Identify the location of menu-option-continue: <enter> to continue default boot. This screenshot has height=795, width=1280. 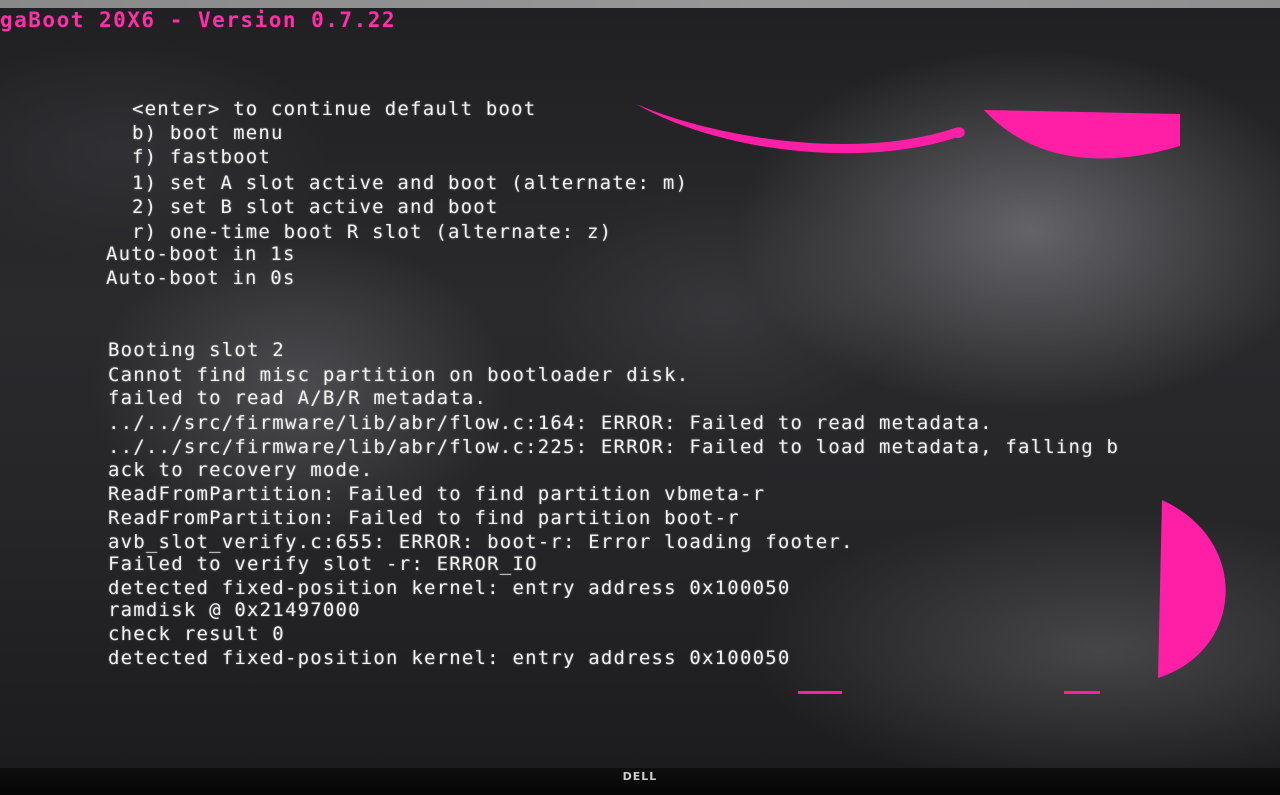
(334, 109).